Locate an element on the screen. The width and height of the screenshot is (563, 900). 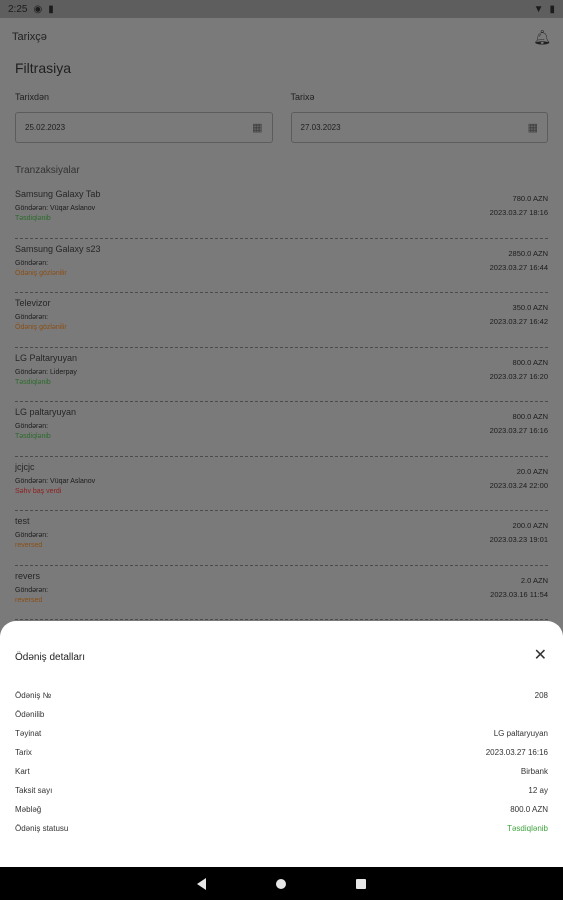
transaction-date: 2023.03.27 16:20 is located at coordinates (518, 376).